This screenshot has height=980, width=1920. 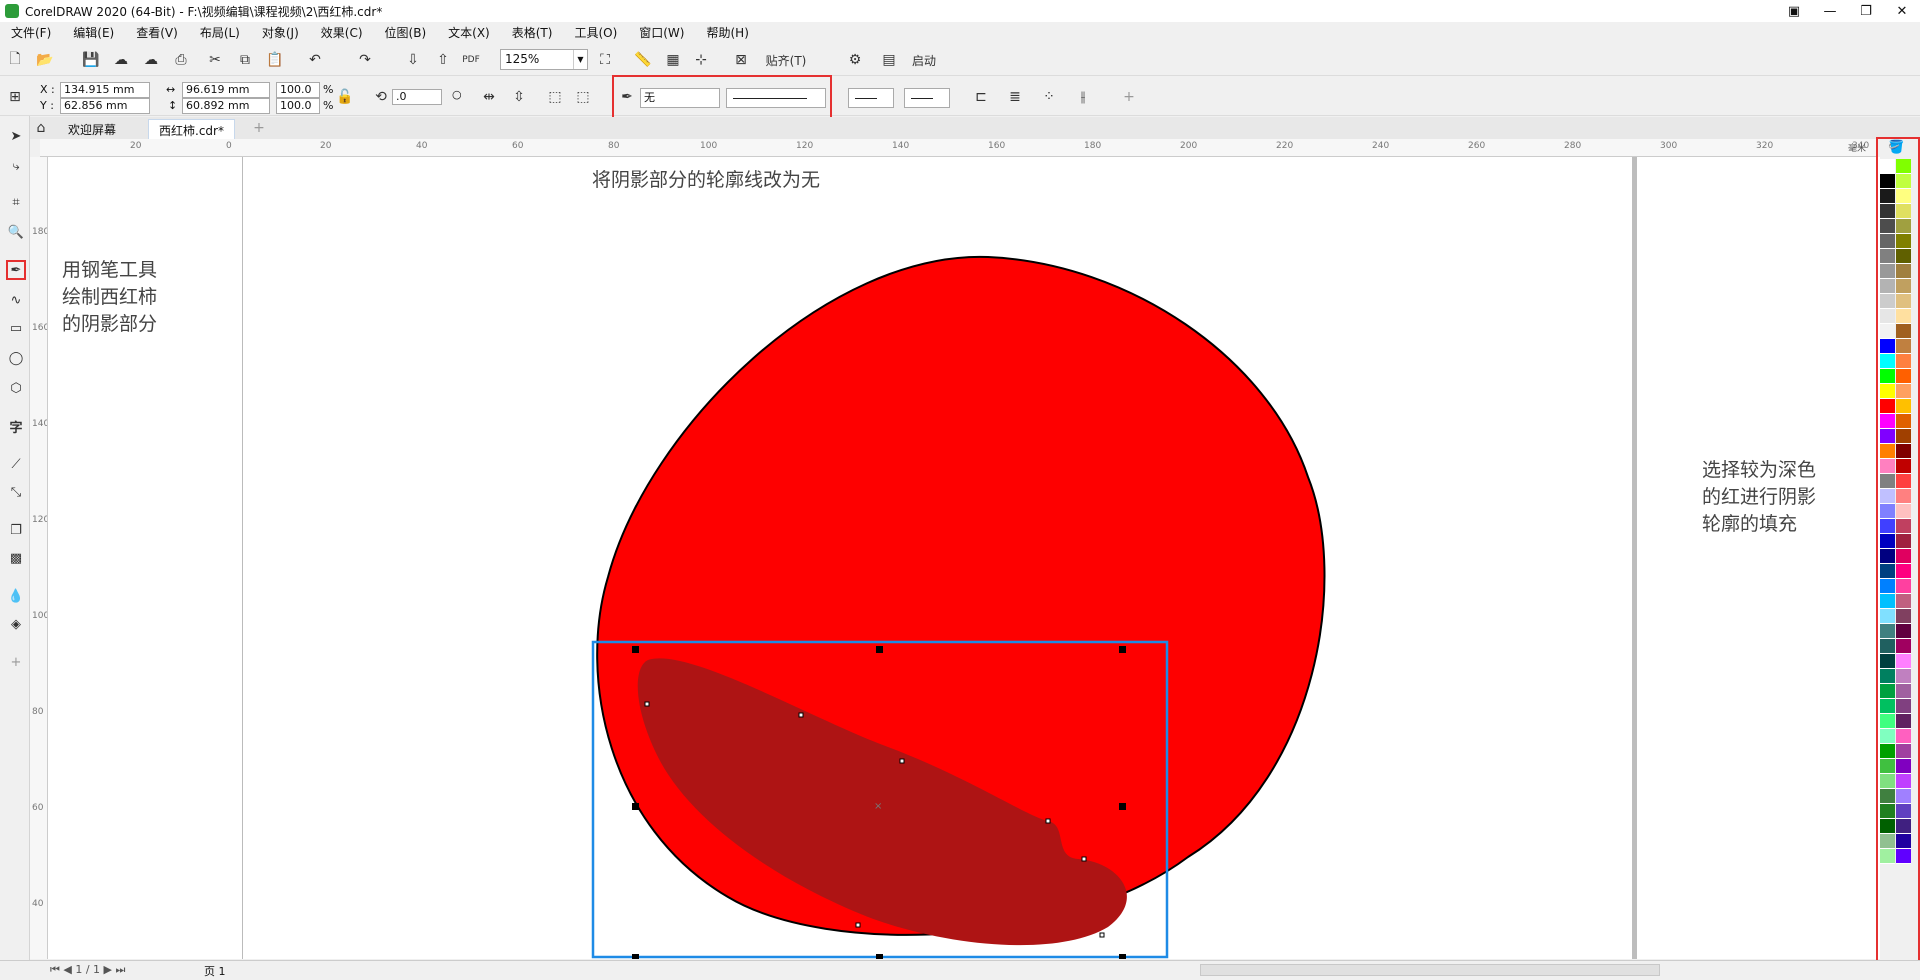 I want to click on tab-welcome-screen: 欢迎屏幕, so click(x=92, y=129).